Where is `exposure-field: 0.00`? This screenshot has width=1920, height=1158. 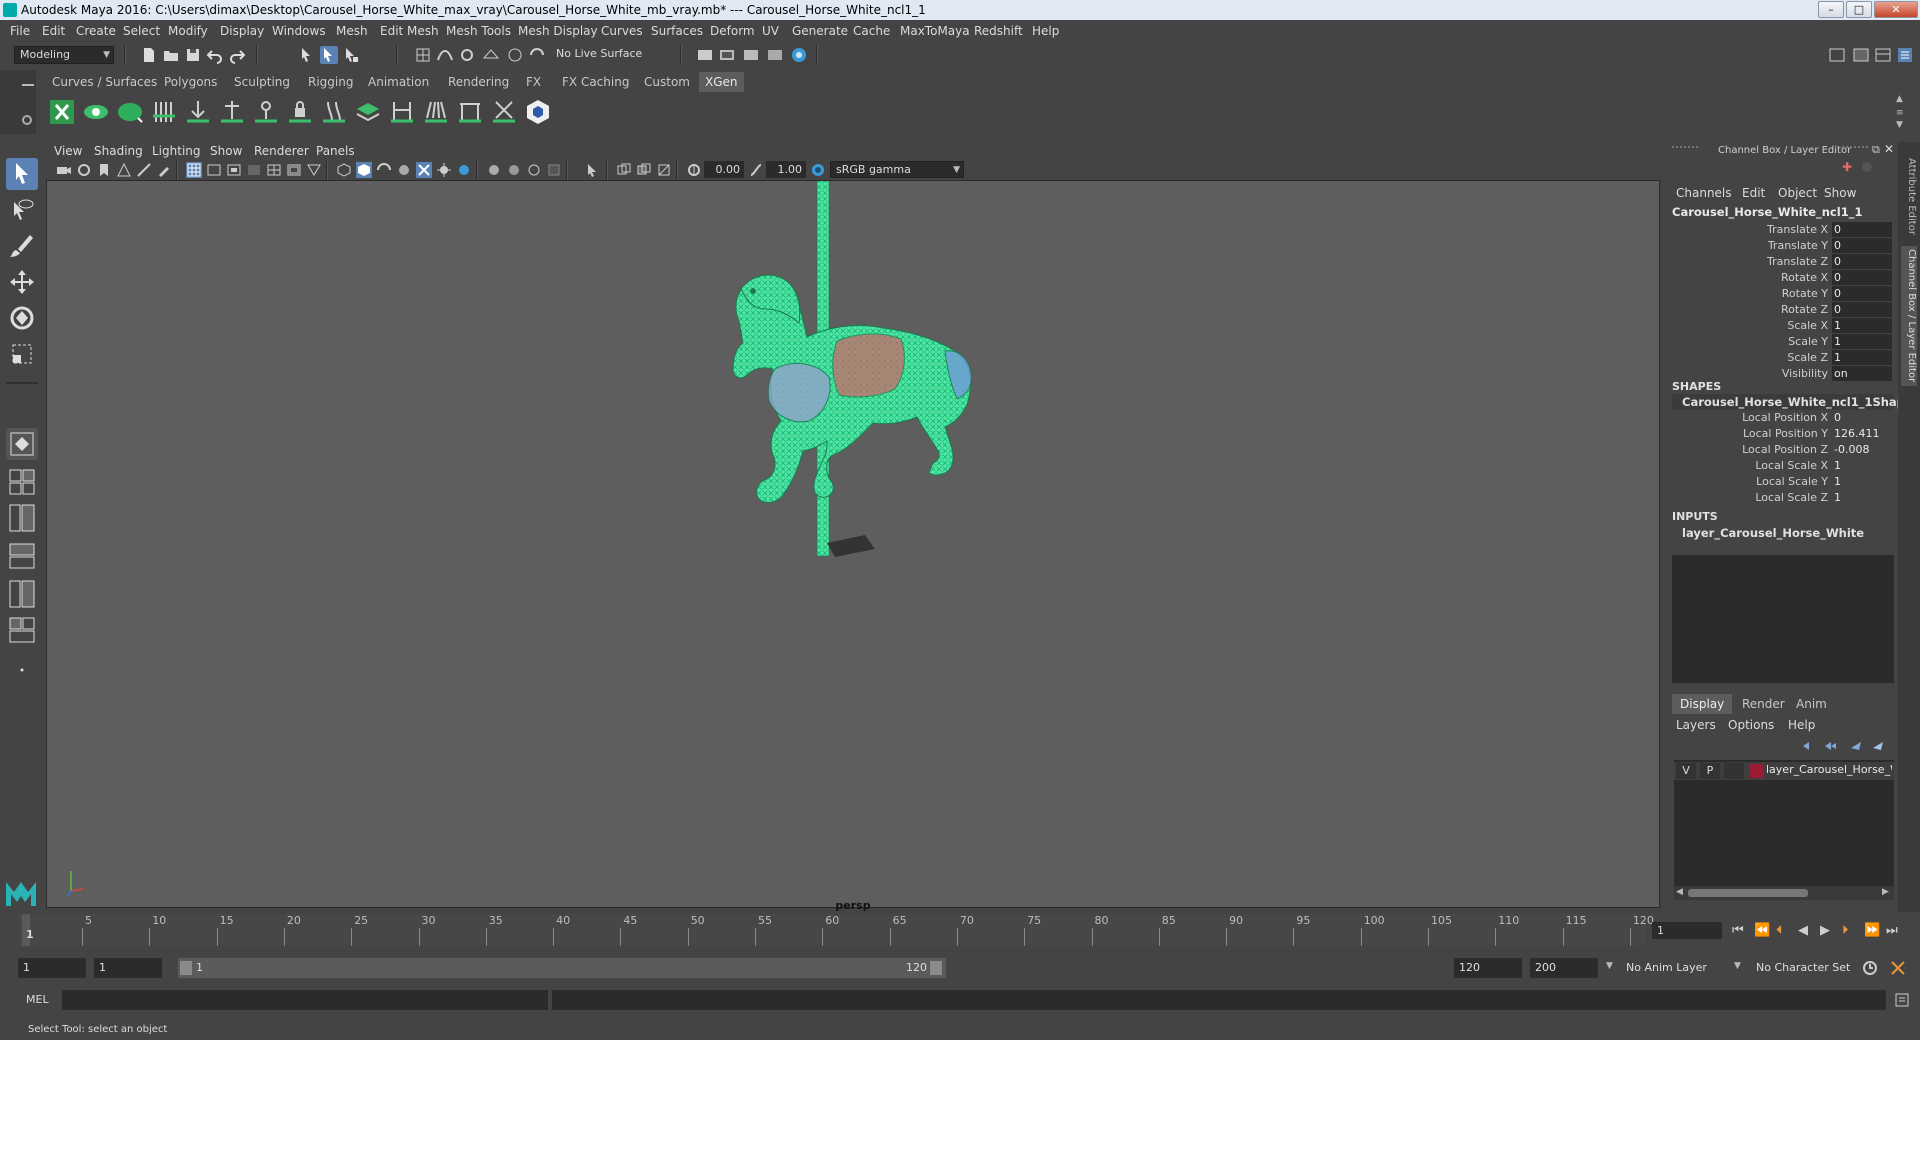 exposure-field: 0.00 is located at coordinates (724, 169).